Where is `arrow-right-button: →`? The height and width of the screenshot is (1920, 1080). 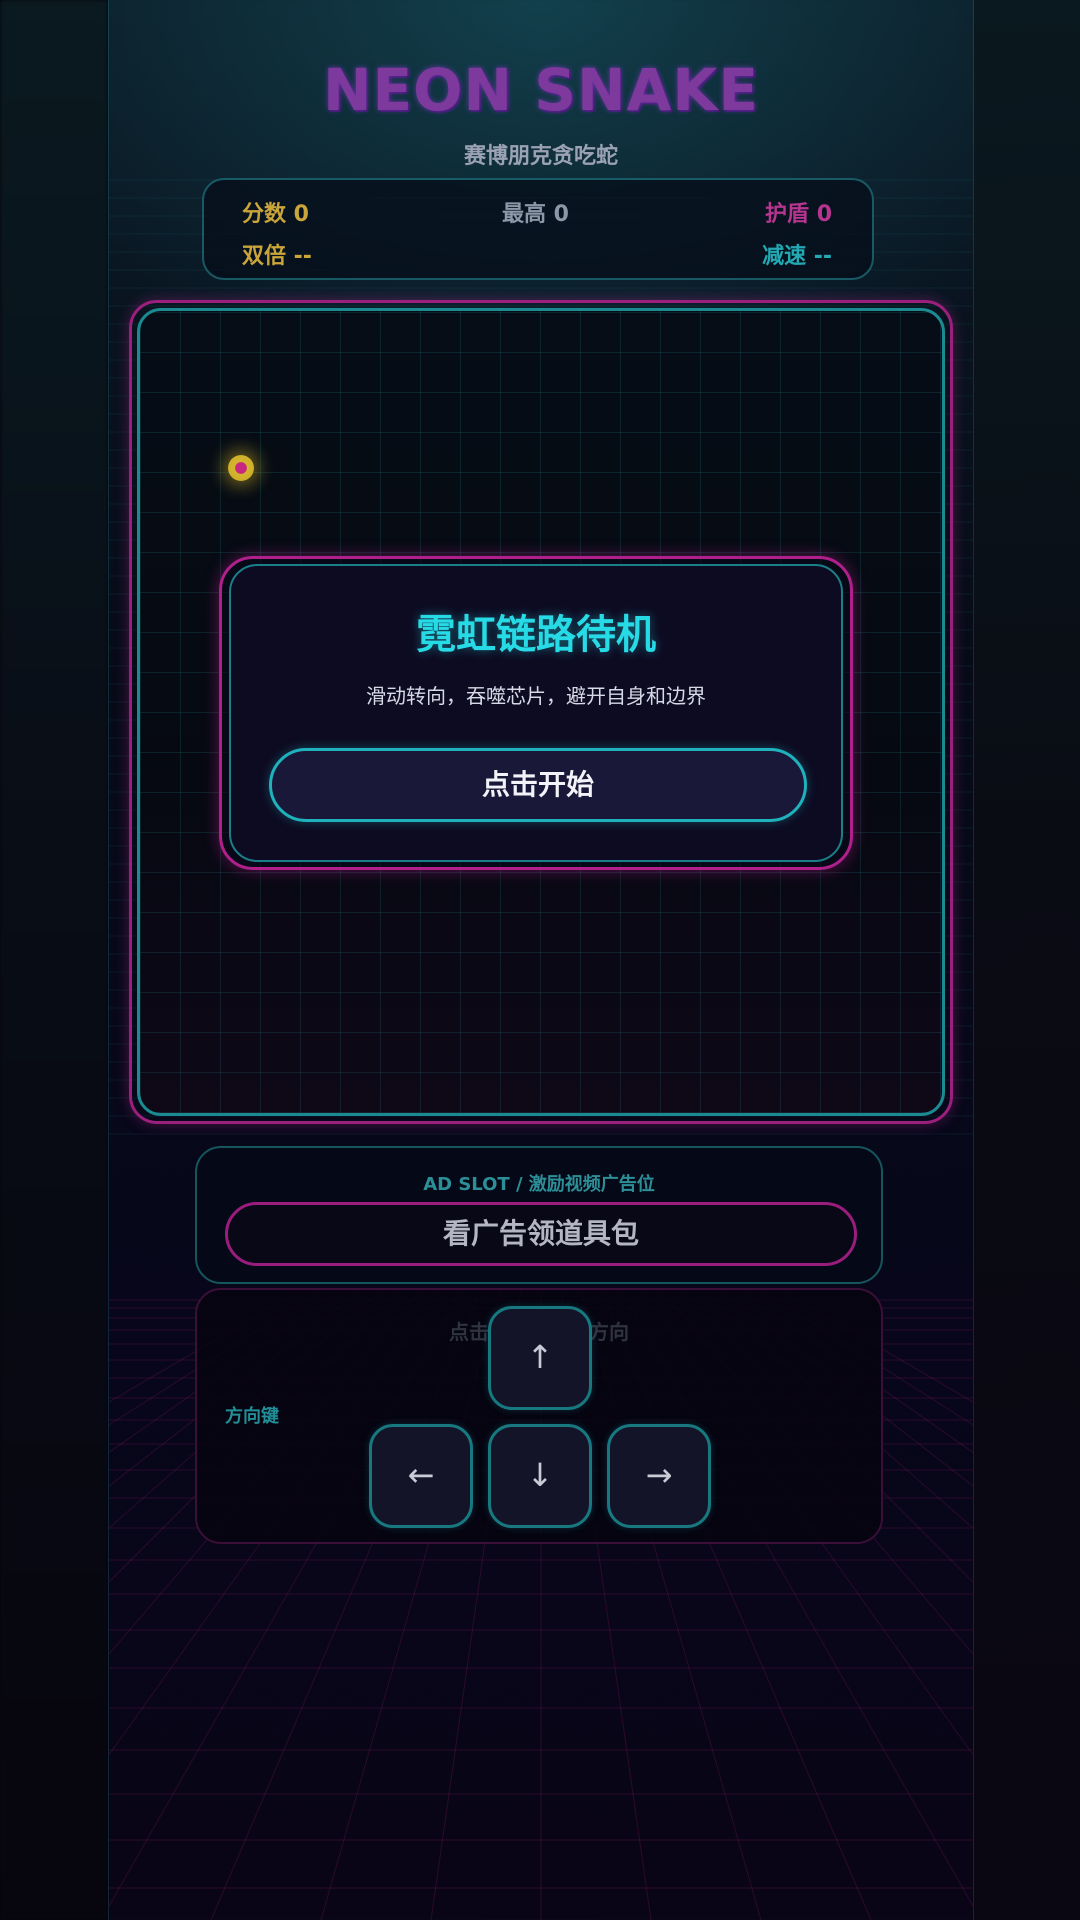 arrow-right-button: → is located at coordinates (659, 1476).